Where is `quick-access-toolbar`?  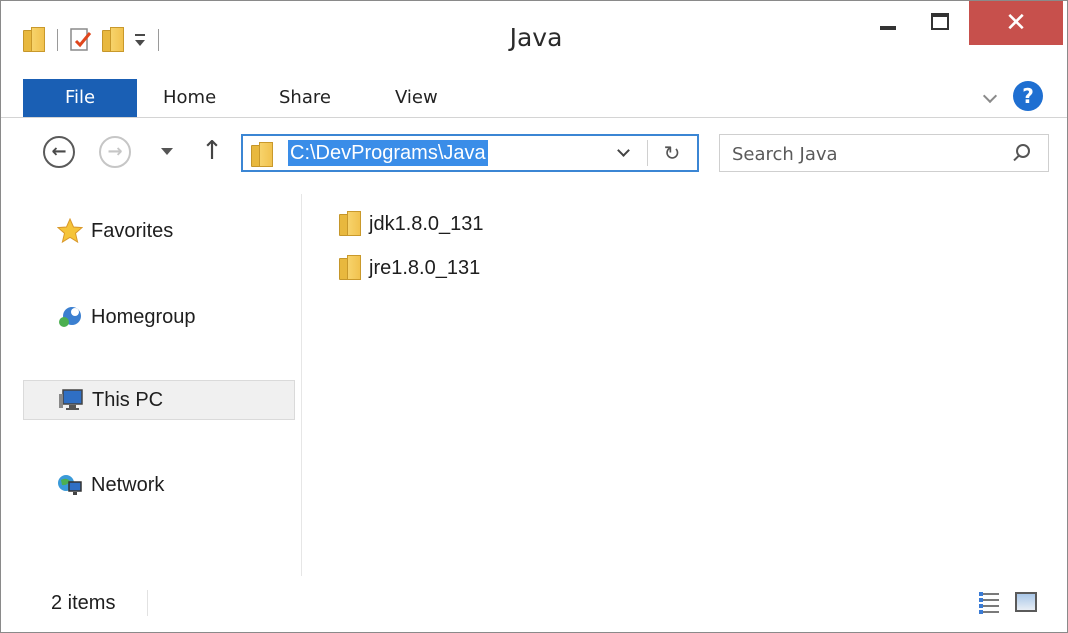
quick-access-toolbar is located at coordinates (96, 40).